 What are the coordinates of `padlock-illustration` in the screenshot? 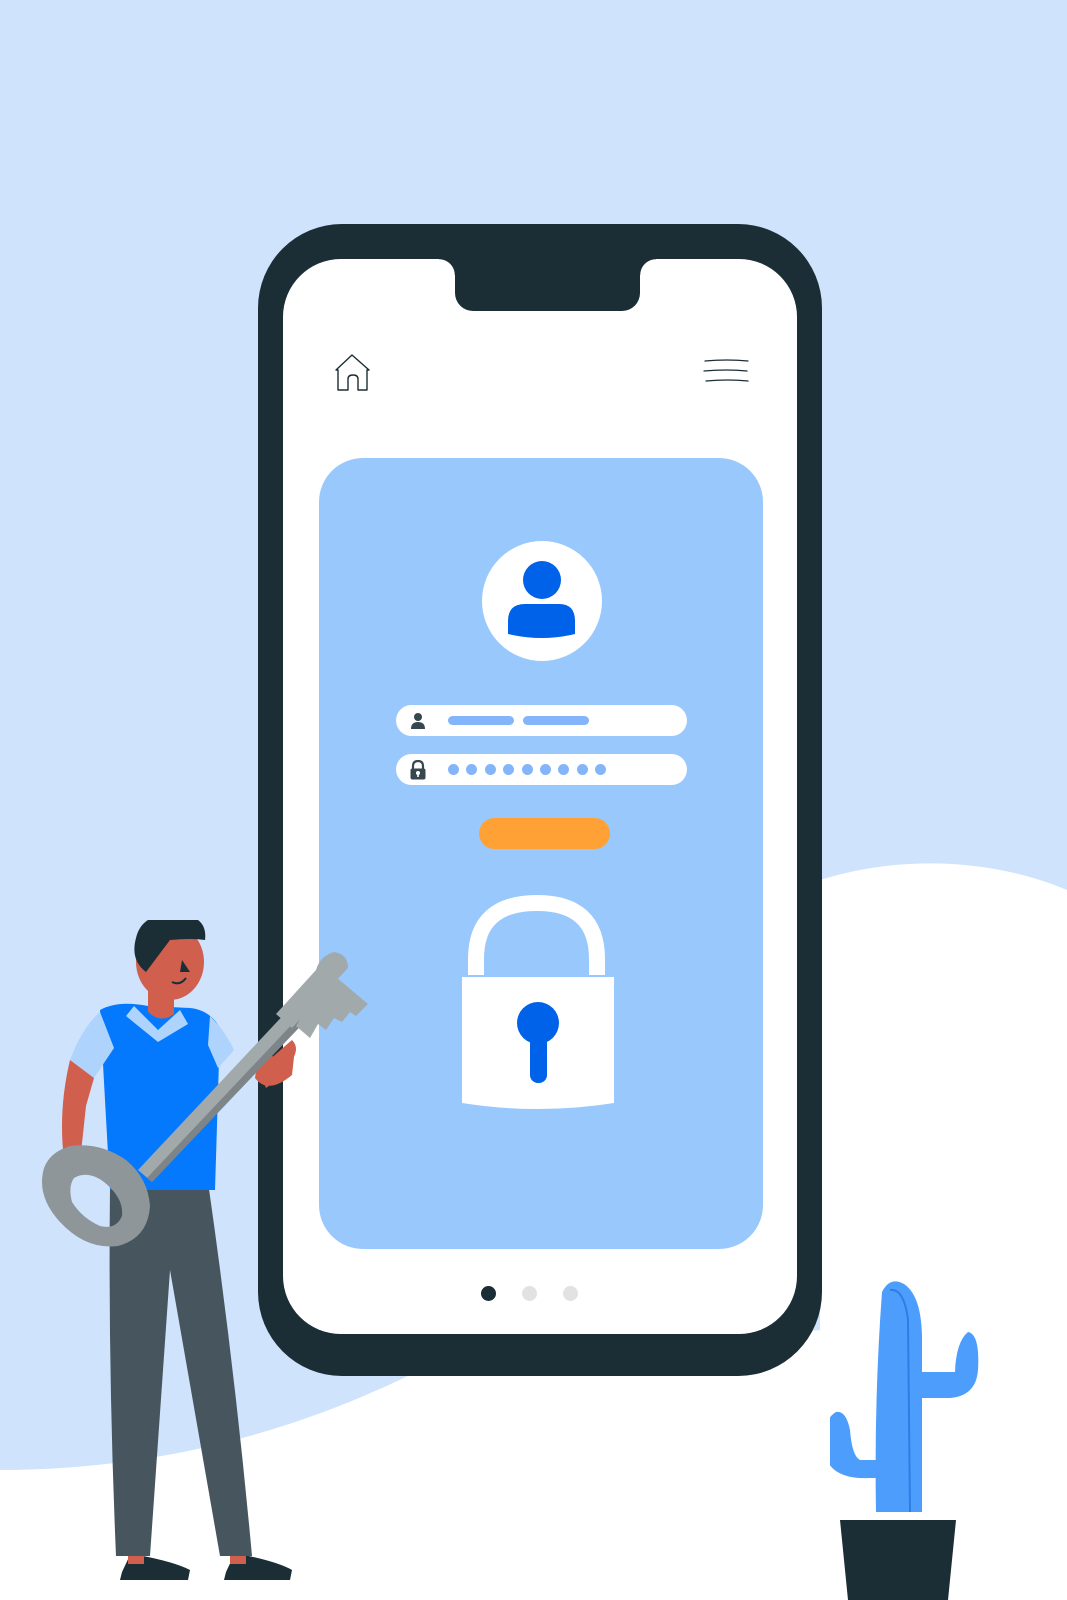 It's located at (539, 1004).